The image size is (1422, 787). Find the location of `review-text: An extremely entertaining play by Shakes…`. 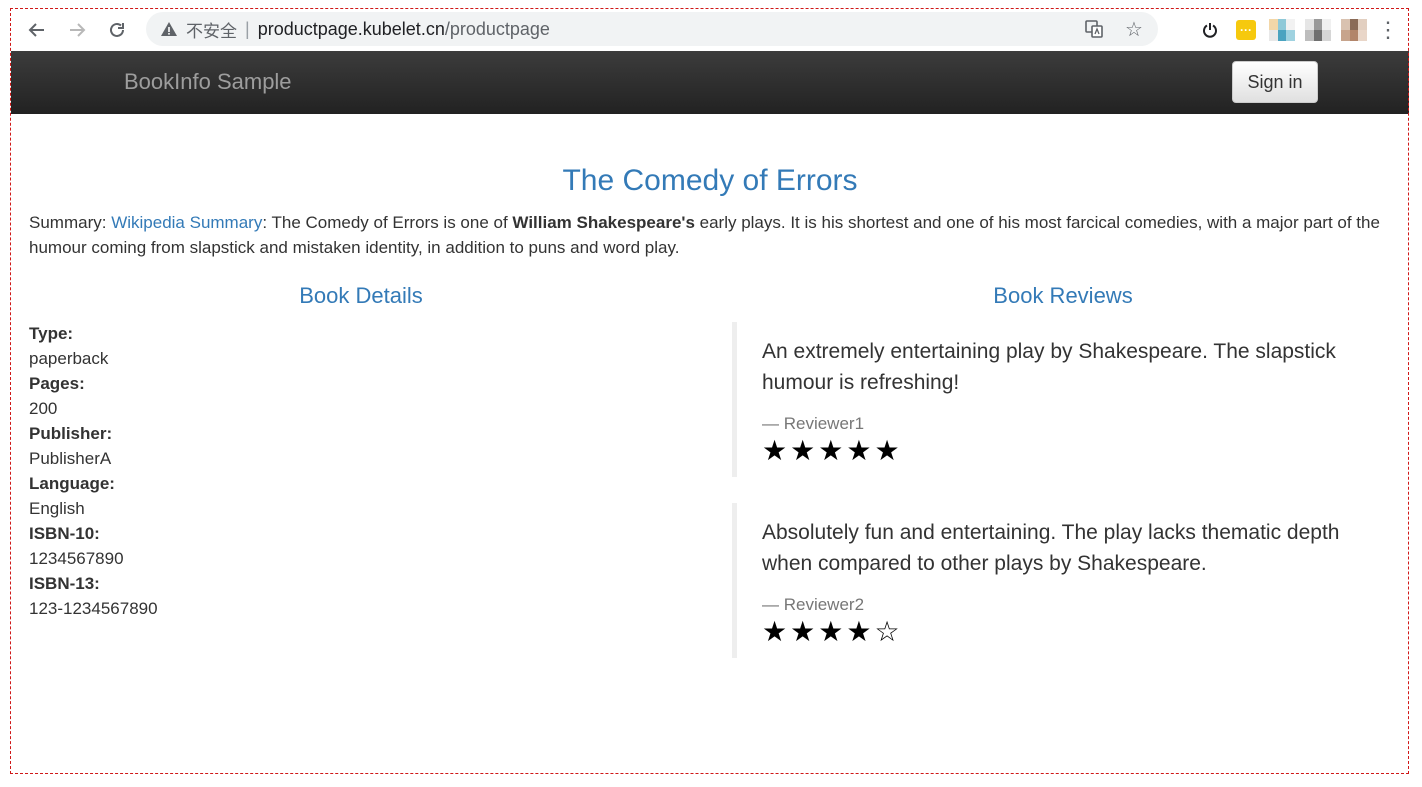

review-text: An extremely entertaining play by Shakes… is located at coordinates (1049, 367).